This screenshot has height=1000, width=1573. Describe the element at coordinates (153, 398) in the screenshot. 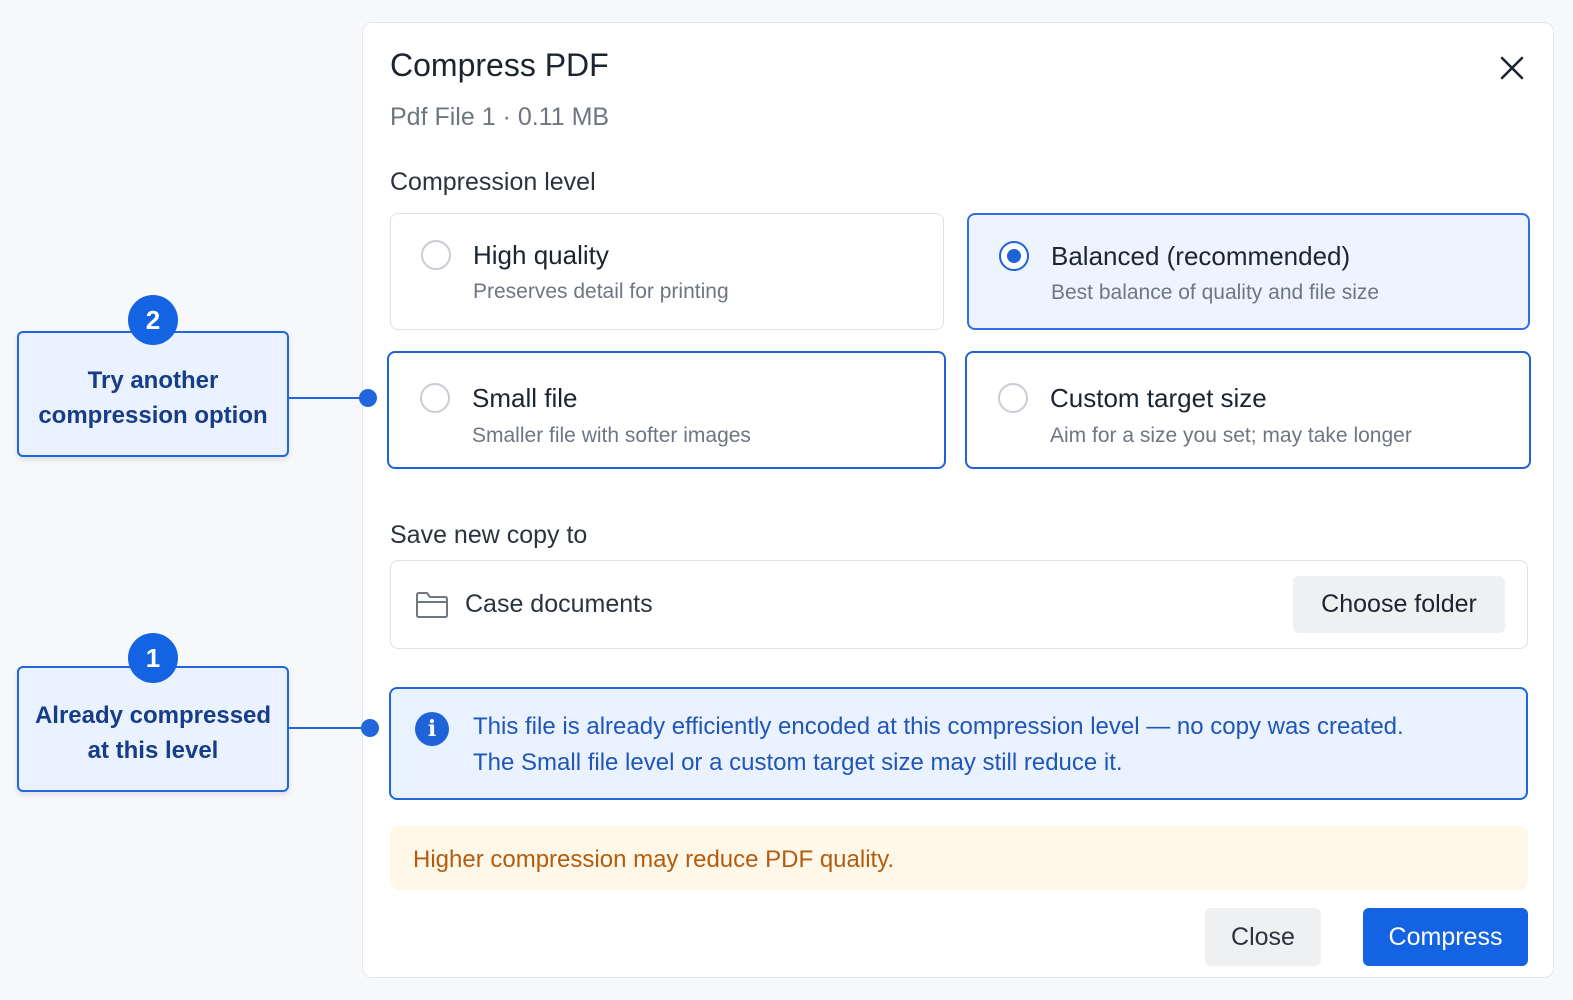

I see `callout-text: Try another compression option` at that location.